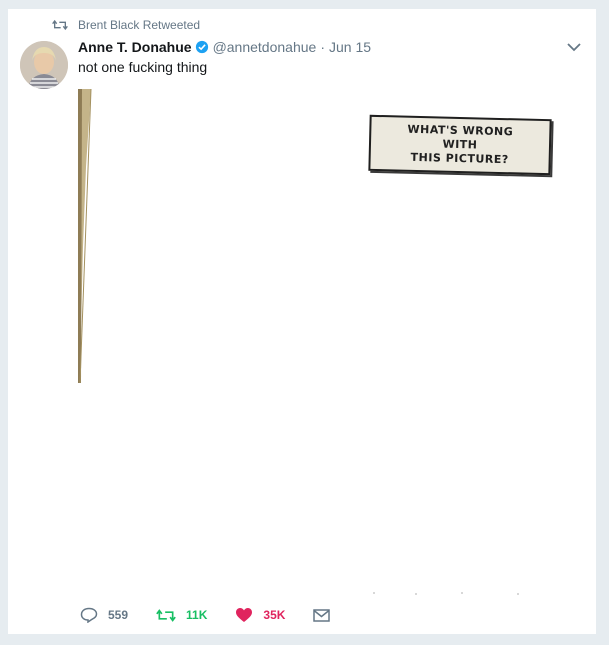  Describe the element at coordinates (143, 67) in the screenshot. I see `tweet-text: not one fucking thing` at that location.